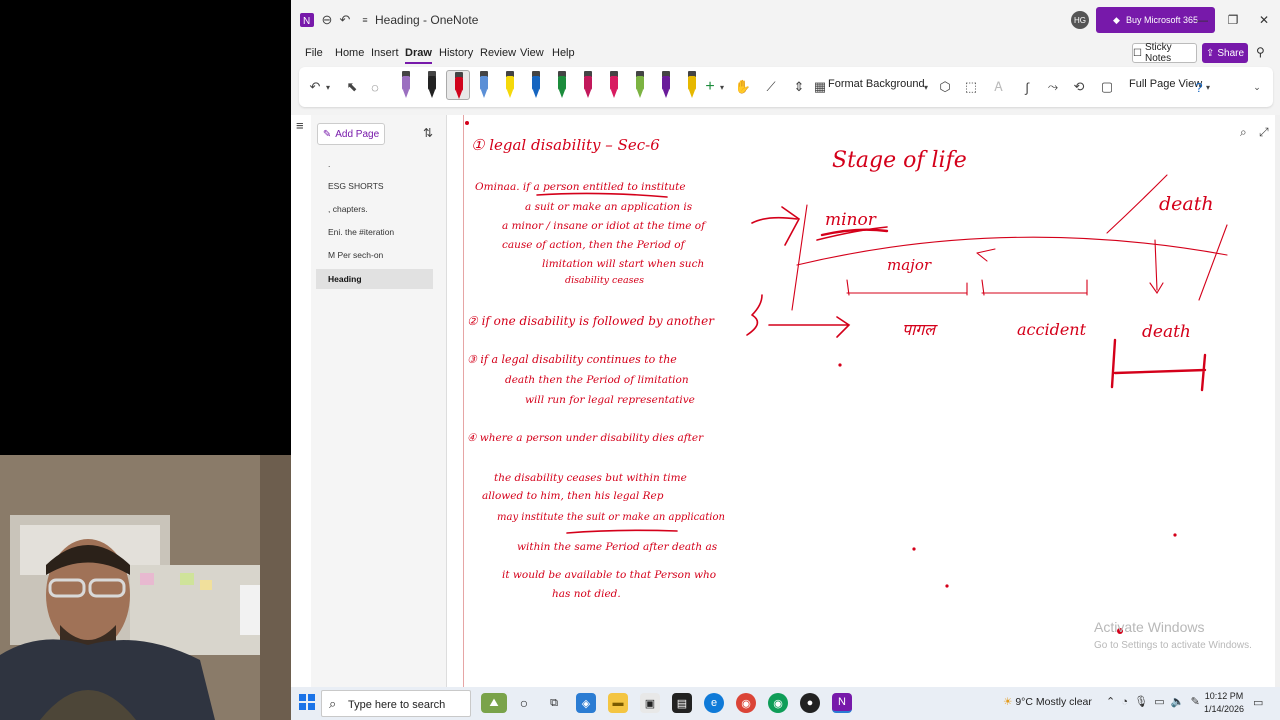  Describe the element at coordinates (899, 160) in the screenshot. I see `ink-stage-of-life: Stage of life` at that location.